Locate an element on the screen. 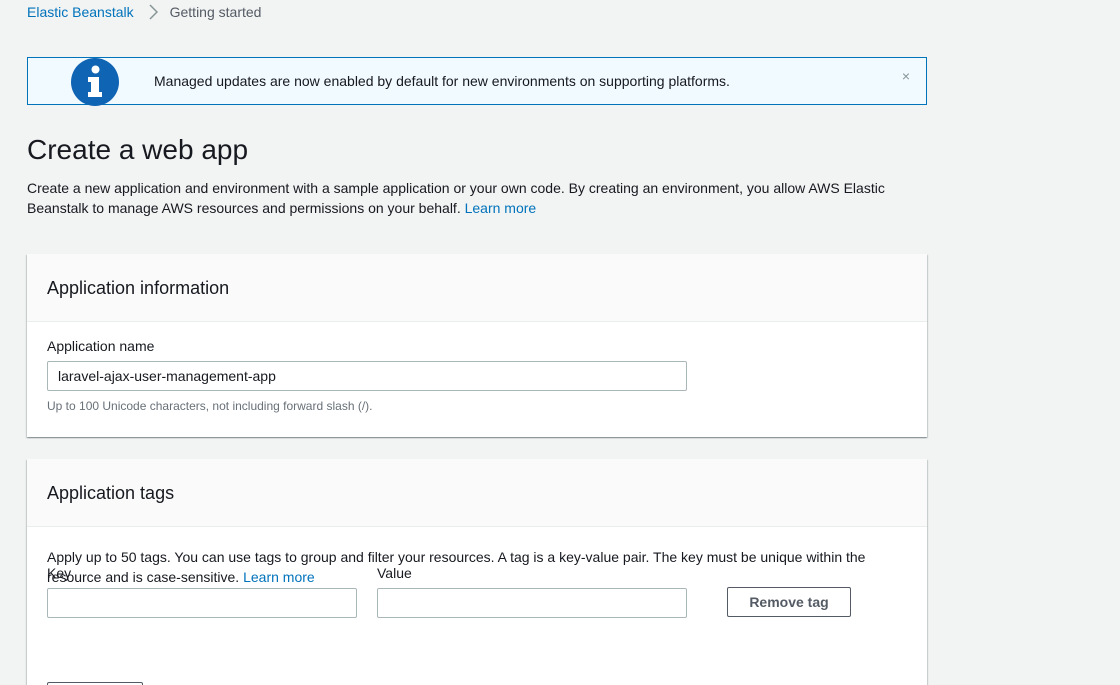 This screenshot has height=685, width=1120. tag-row: Key Value Remove tag is located at coordinates (477, 600).